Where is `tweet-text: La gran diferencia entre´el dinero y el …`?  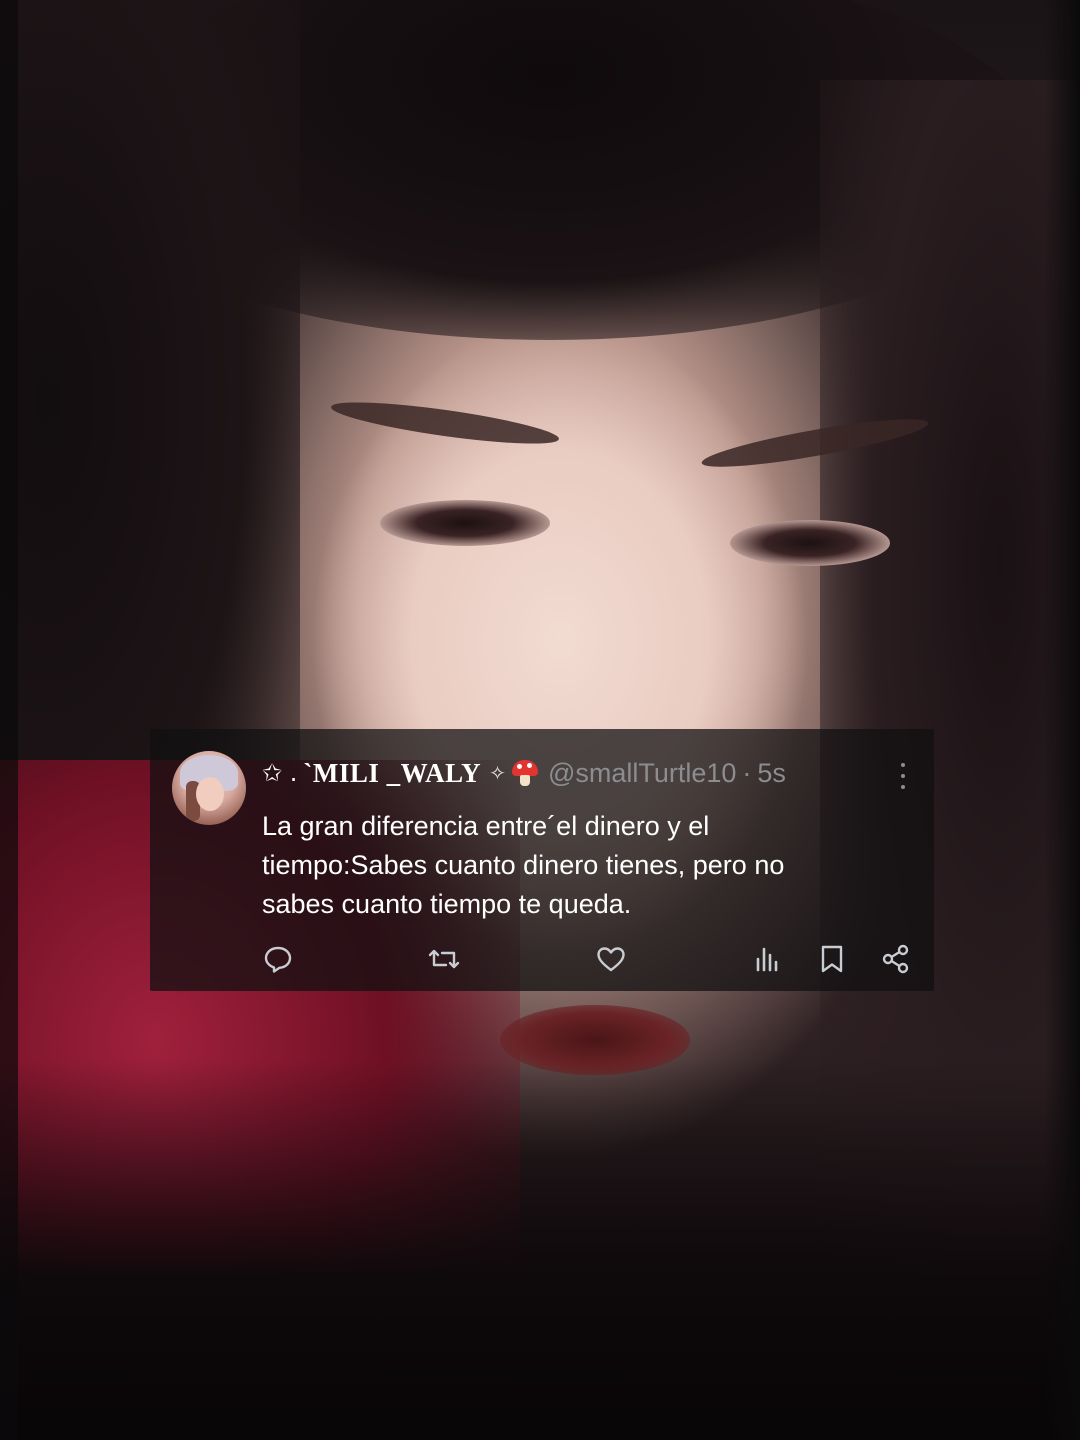
tweet-text: La gran diferencia entre´el dinero y el … is located at coordinates (582, 865).